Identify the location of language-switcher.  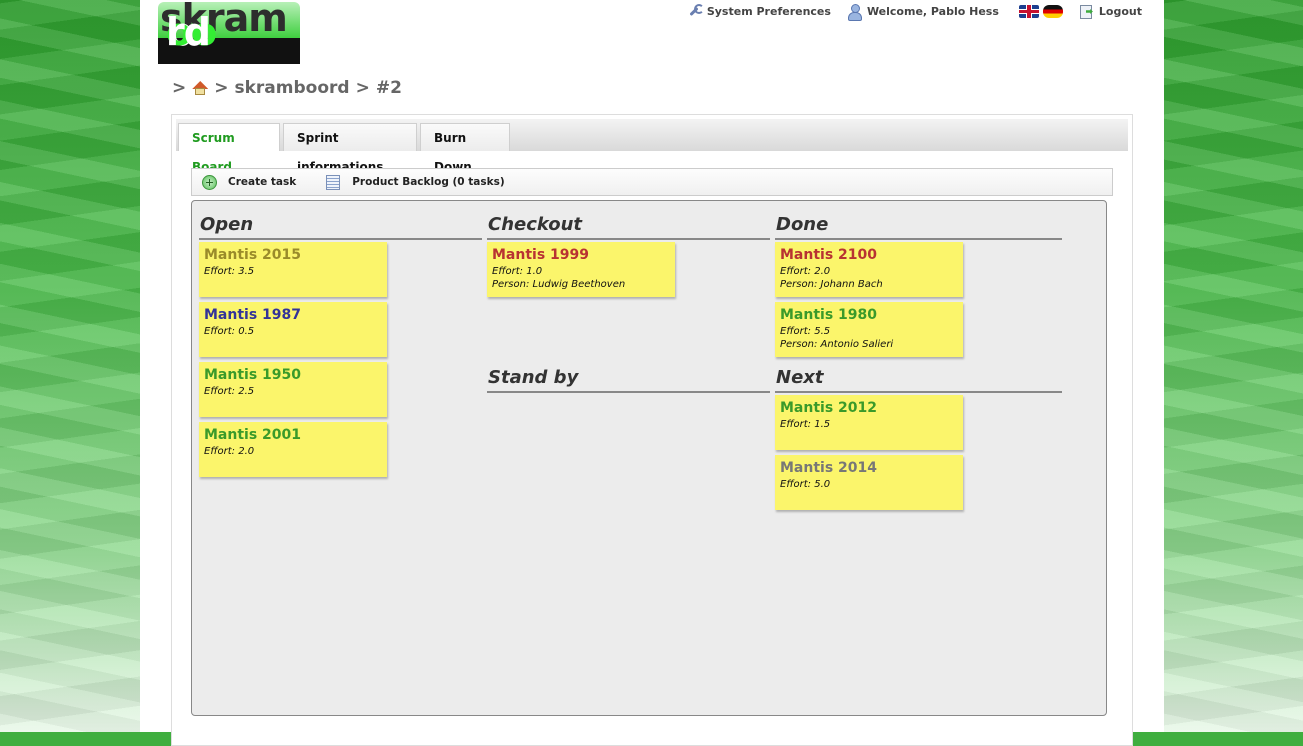
(1039, 11).